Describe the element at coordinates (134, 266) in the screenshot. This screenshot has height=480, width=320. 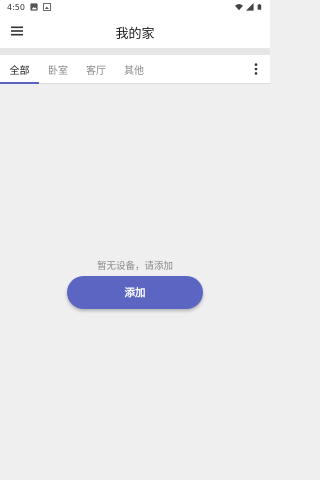
I see `empty-state-message: 暂无设备，请添加` at that location.